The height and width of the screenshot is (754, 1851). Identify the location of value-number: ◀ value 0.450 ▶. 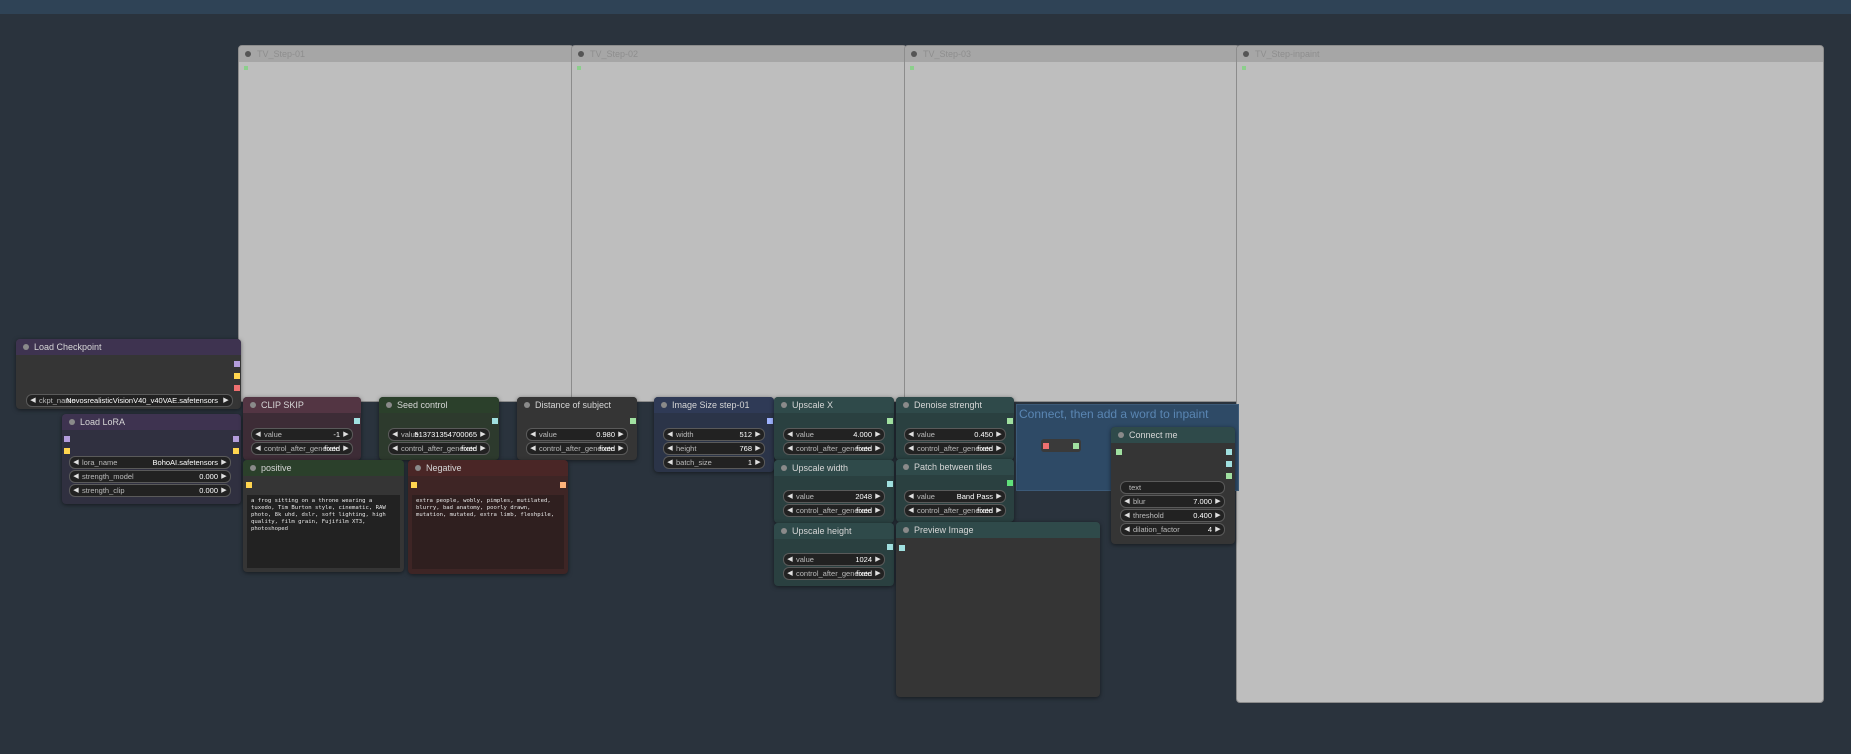
(955, 434).